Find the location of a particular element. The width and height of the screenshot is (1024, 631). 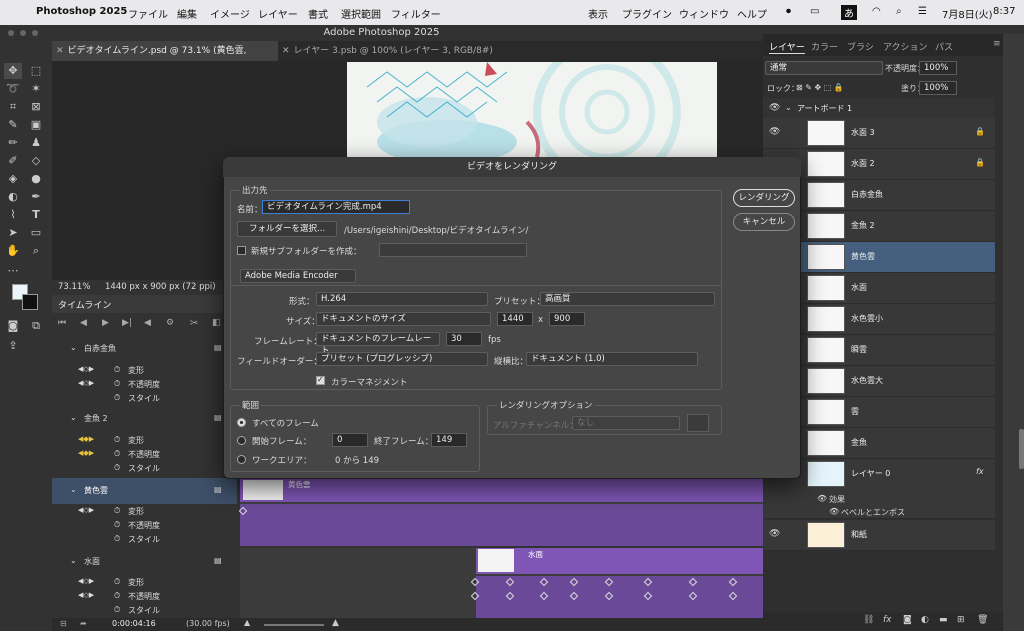

document-size: 1440 px x 900 px (72 ppi) is located at coordinates (160, 287).